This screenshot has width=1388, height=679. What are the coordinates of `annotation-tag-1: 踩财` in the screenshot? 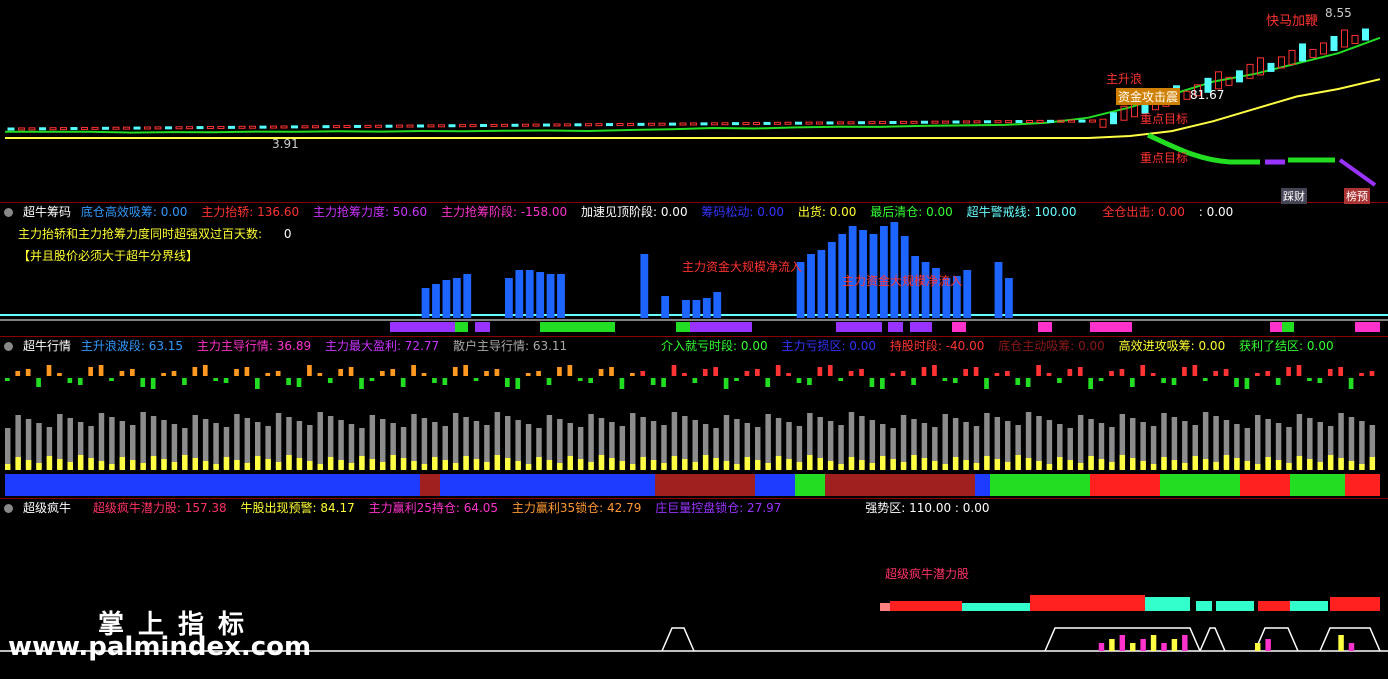 It's located at (1294, 196).